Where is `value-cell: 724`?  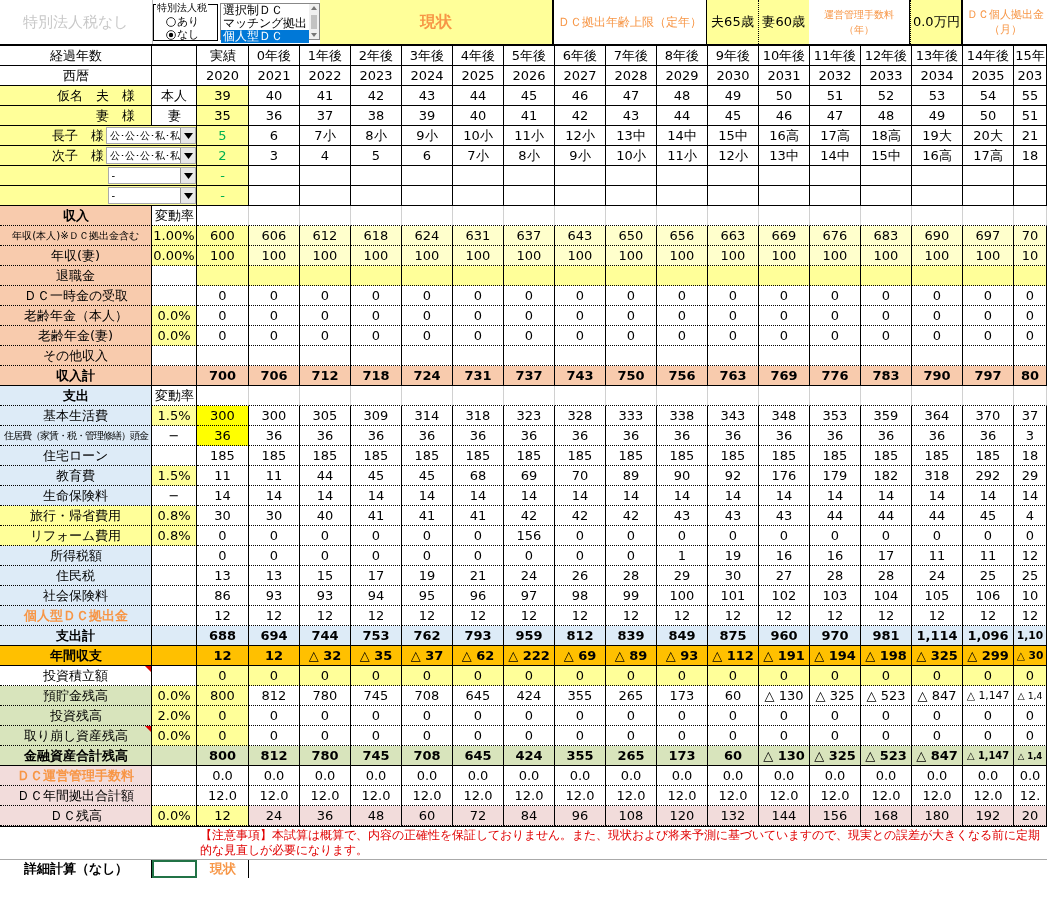
value-cell: 724 is located at coordinates (427, 376).